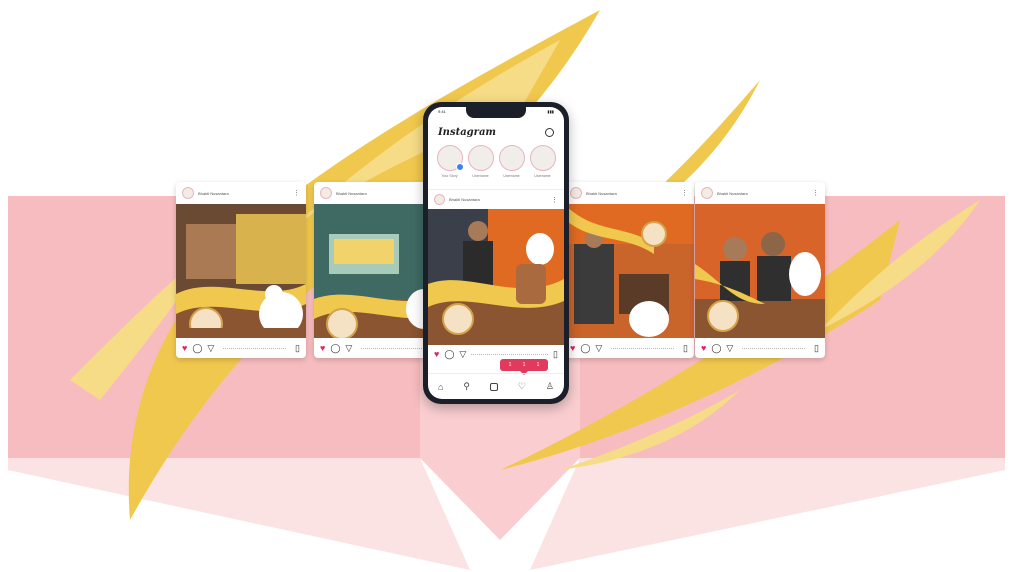 Image resolution: width=1010 pixels, height=572 pixels. What do you see at coordinates (538, 365) in the screenshot?
I see `follows-count: 1` at bounding box center [538, 365].